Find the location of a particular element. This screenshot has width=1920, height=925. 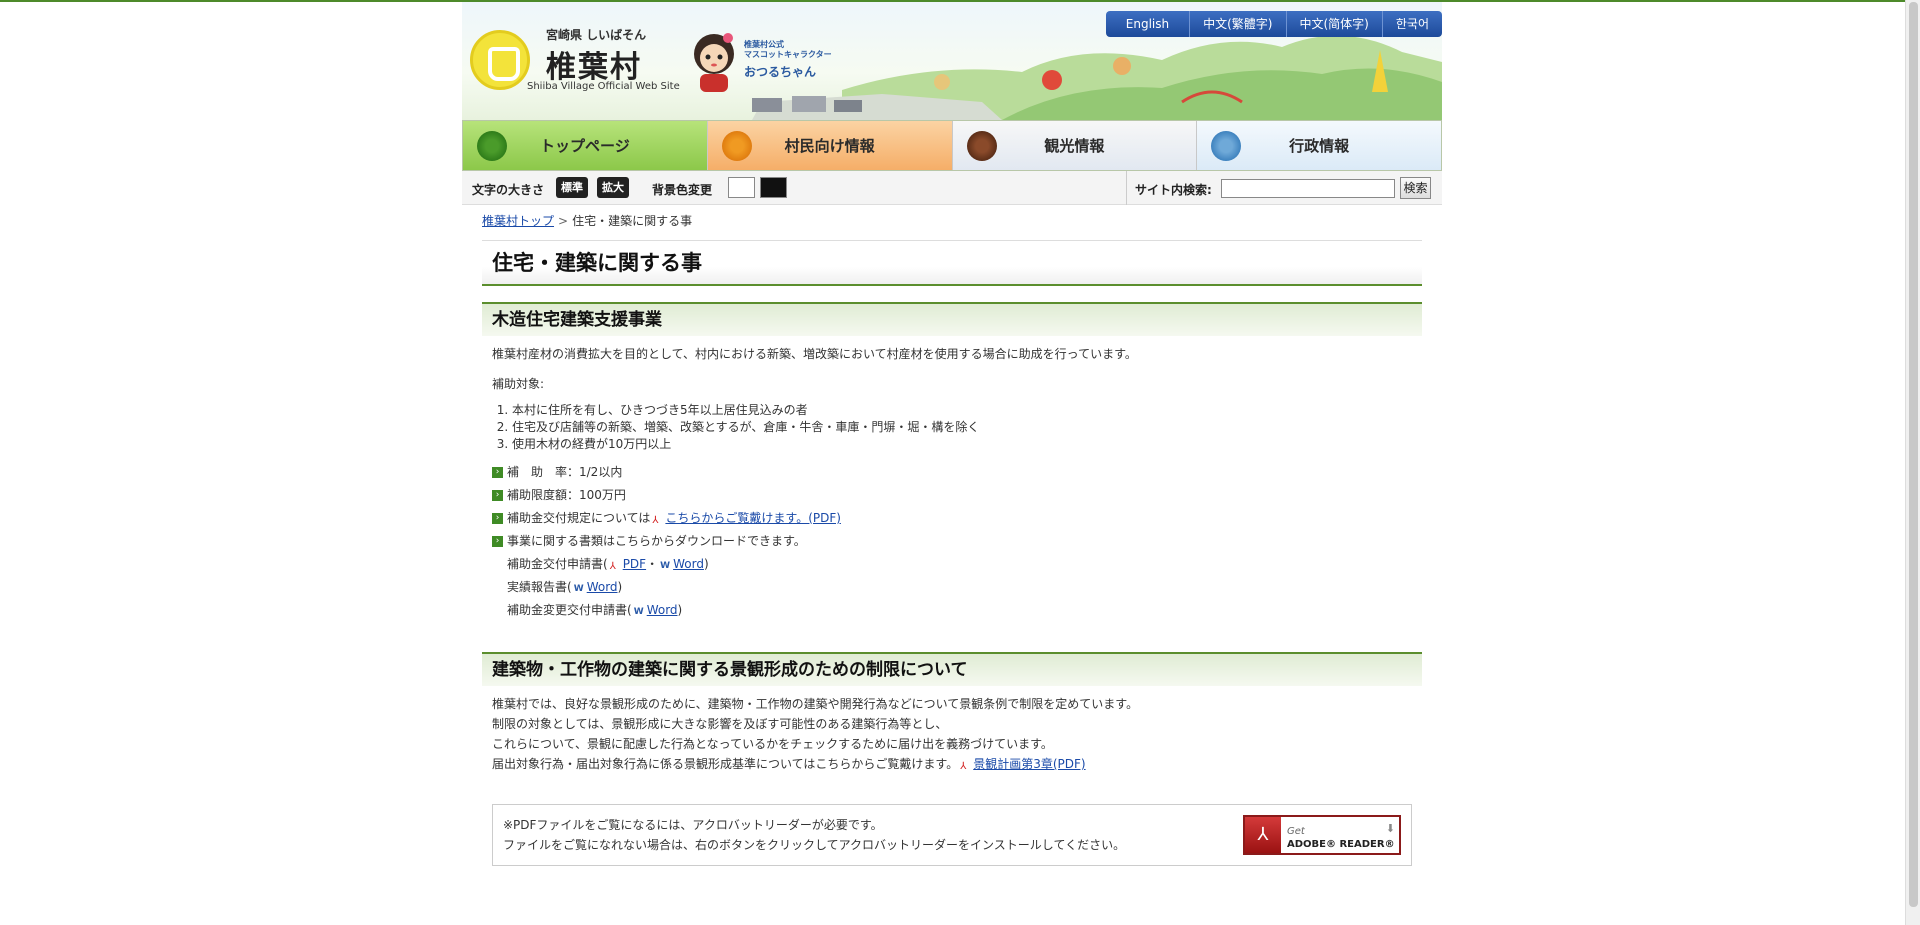

lang-simplified-chinese-button: 中文(简体字) is located at coordinates (1334, 24).